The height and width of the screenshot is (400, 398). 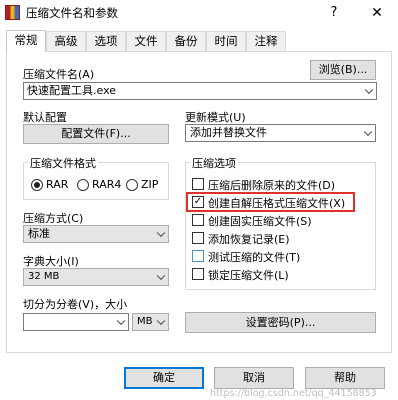 I want to click on tab-time: 时间, so click(x=226, y=41).